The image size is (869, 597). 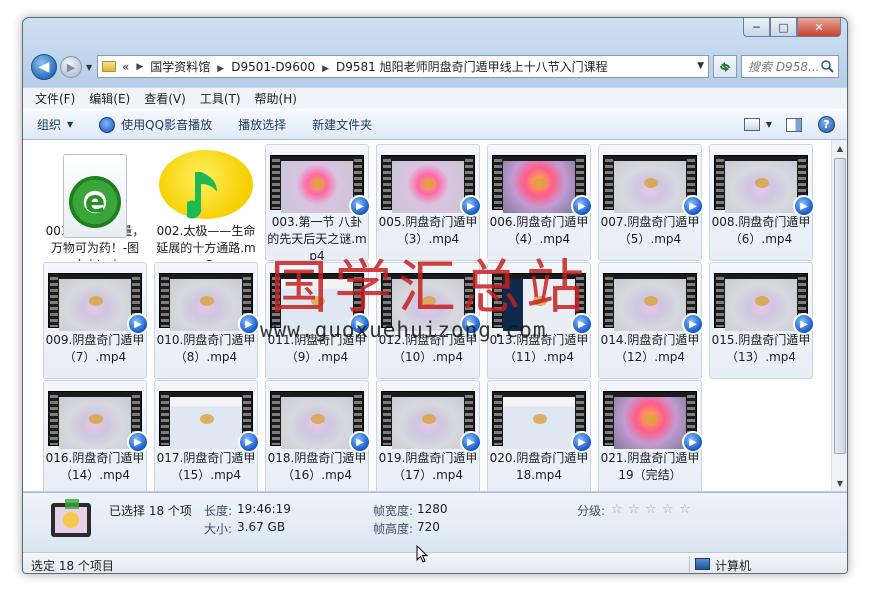 I want to click on file-item: ▶ 017.阴盘奇门遁甲（15）.mp4, so click(x=207, y=435).